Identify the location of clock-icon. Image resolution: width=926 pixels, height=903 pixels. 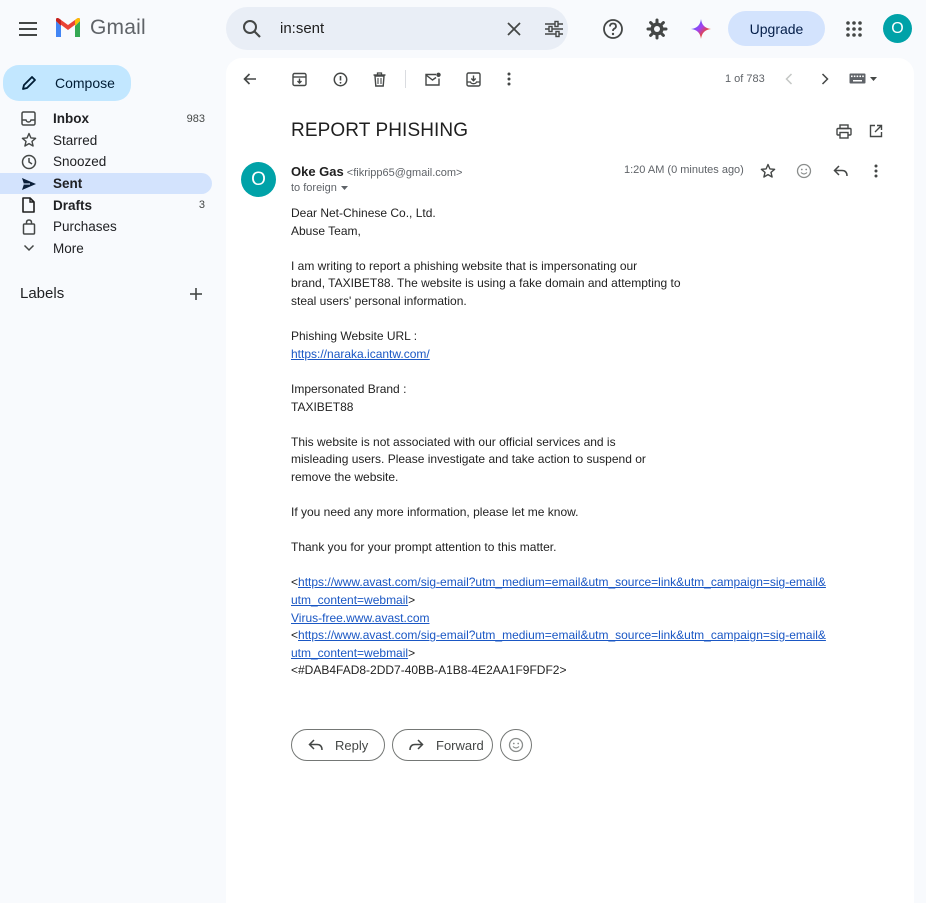
(28, 161).